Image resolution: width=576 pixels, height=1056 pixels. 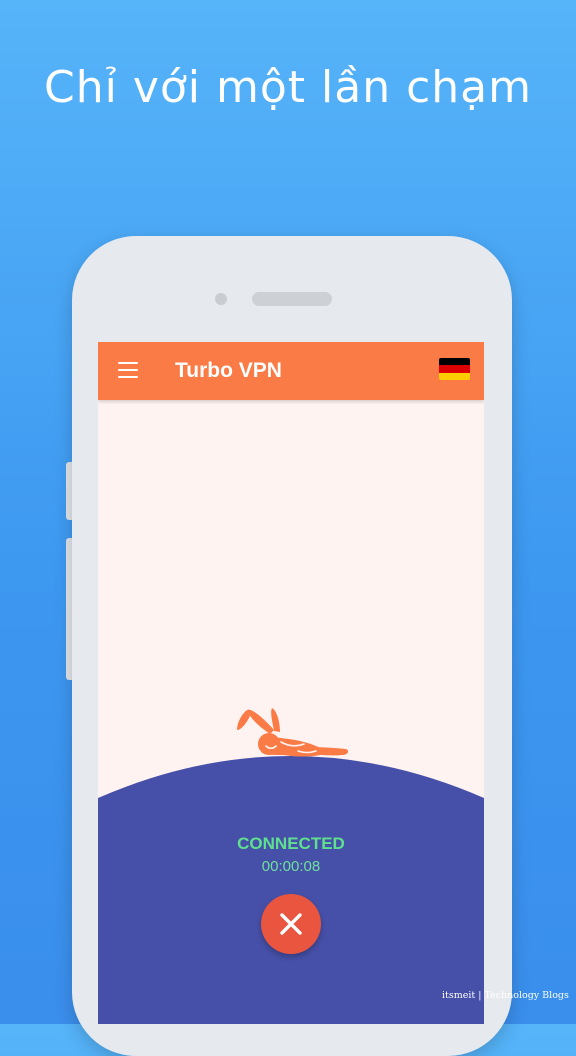 I want to click on rabbit-illustration, so click(x=293, y=732).